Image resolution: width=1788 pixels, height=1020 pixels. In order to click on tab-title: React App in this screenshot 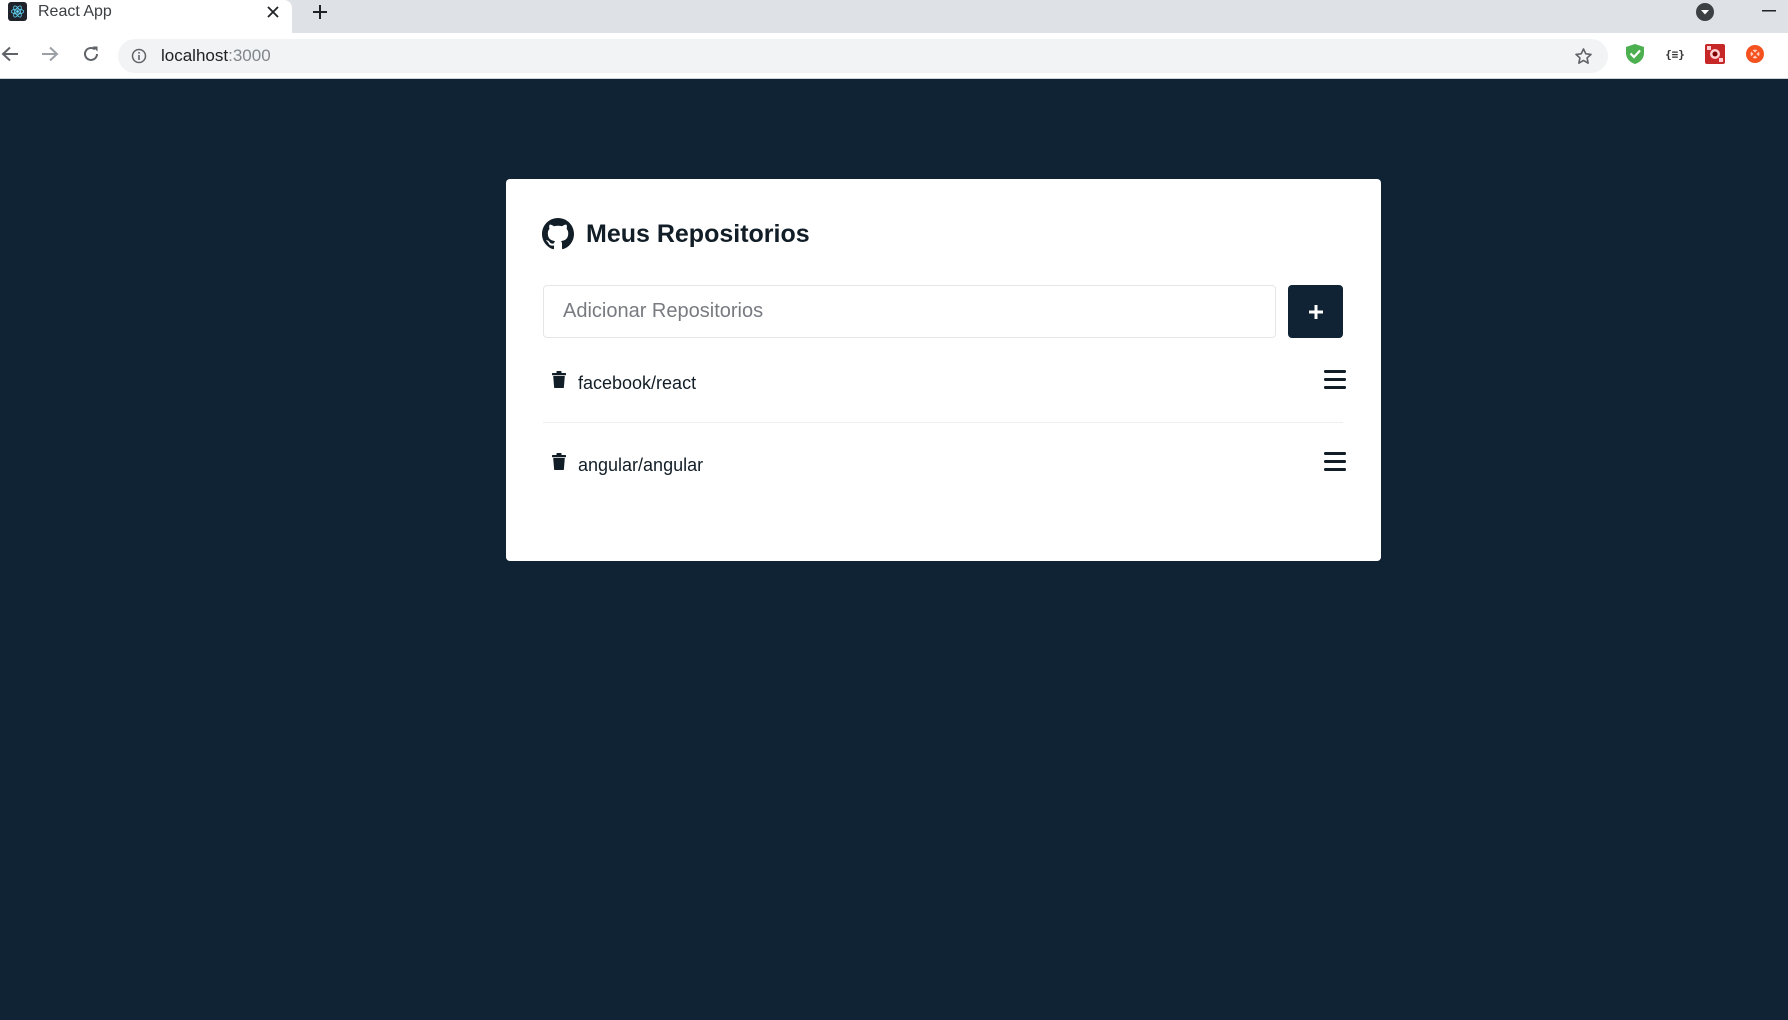, I will do `click(75, 11)`.